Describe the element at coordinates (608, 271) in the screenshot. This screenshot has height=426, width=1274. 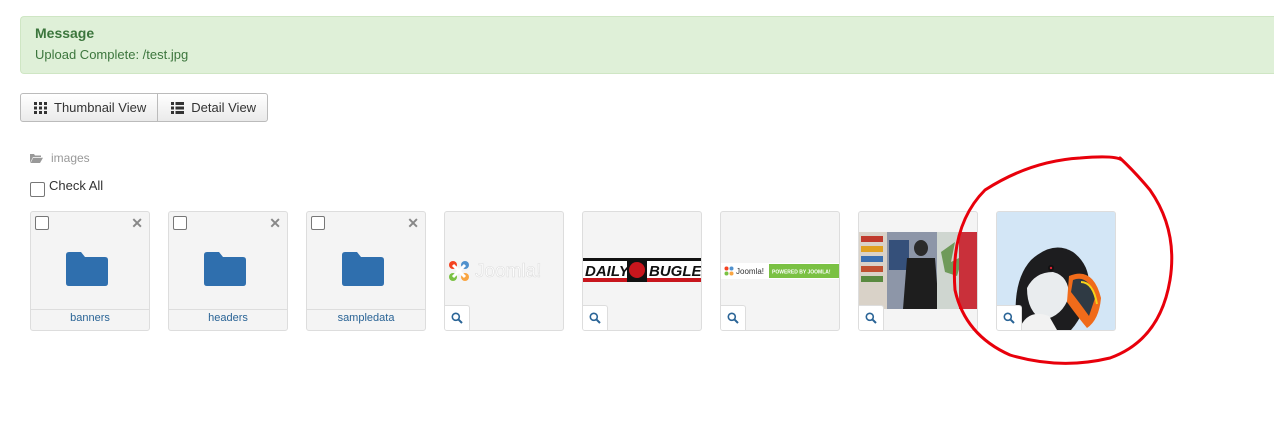
I see `daily-text: DAILY` at that location.